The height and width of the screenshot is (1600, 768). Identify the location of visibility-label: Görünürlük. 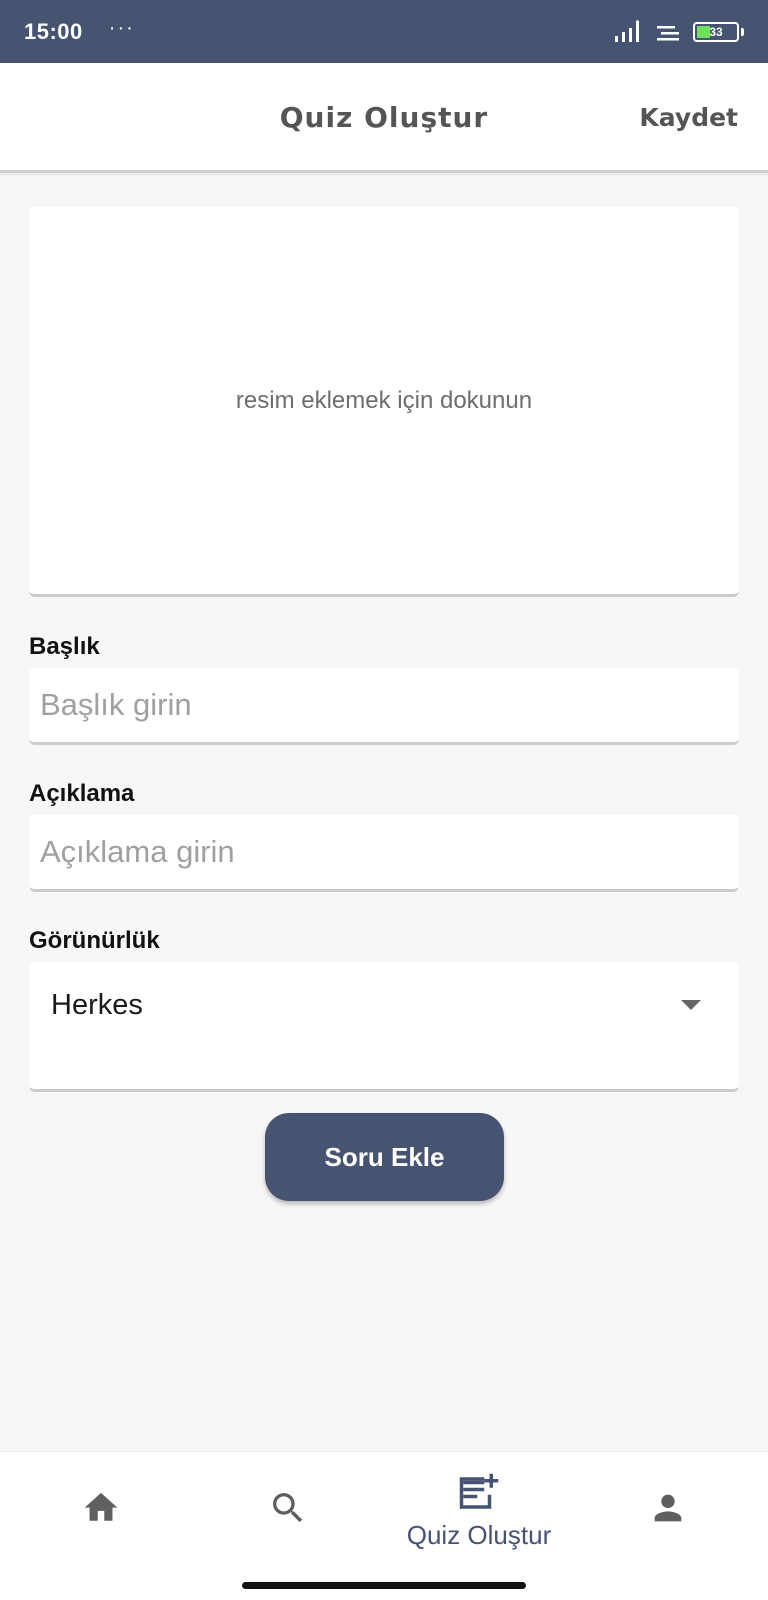
(94, 940).